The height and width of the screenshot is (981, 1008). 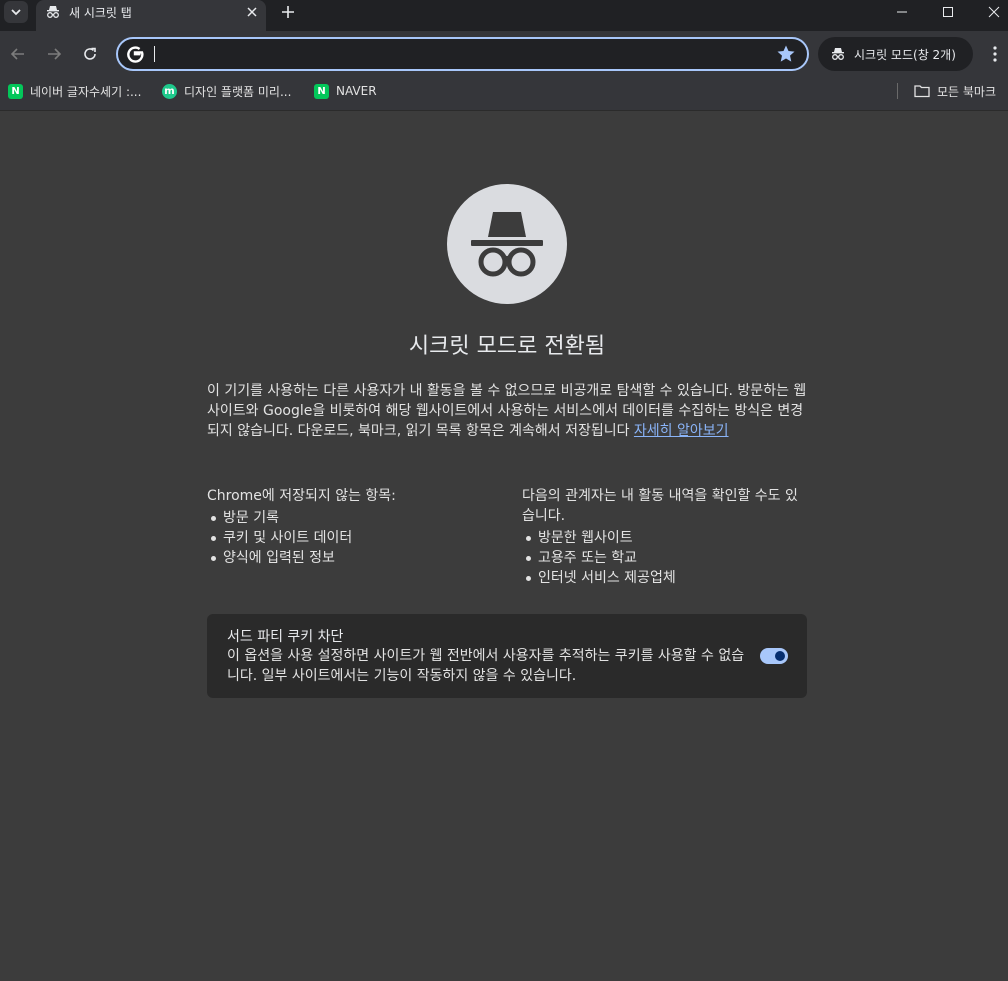 I want to click on plus-icon, so click(x=288, y=12).